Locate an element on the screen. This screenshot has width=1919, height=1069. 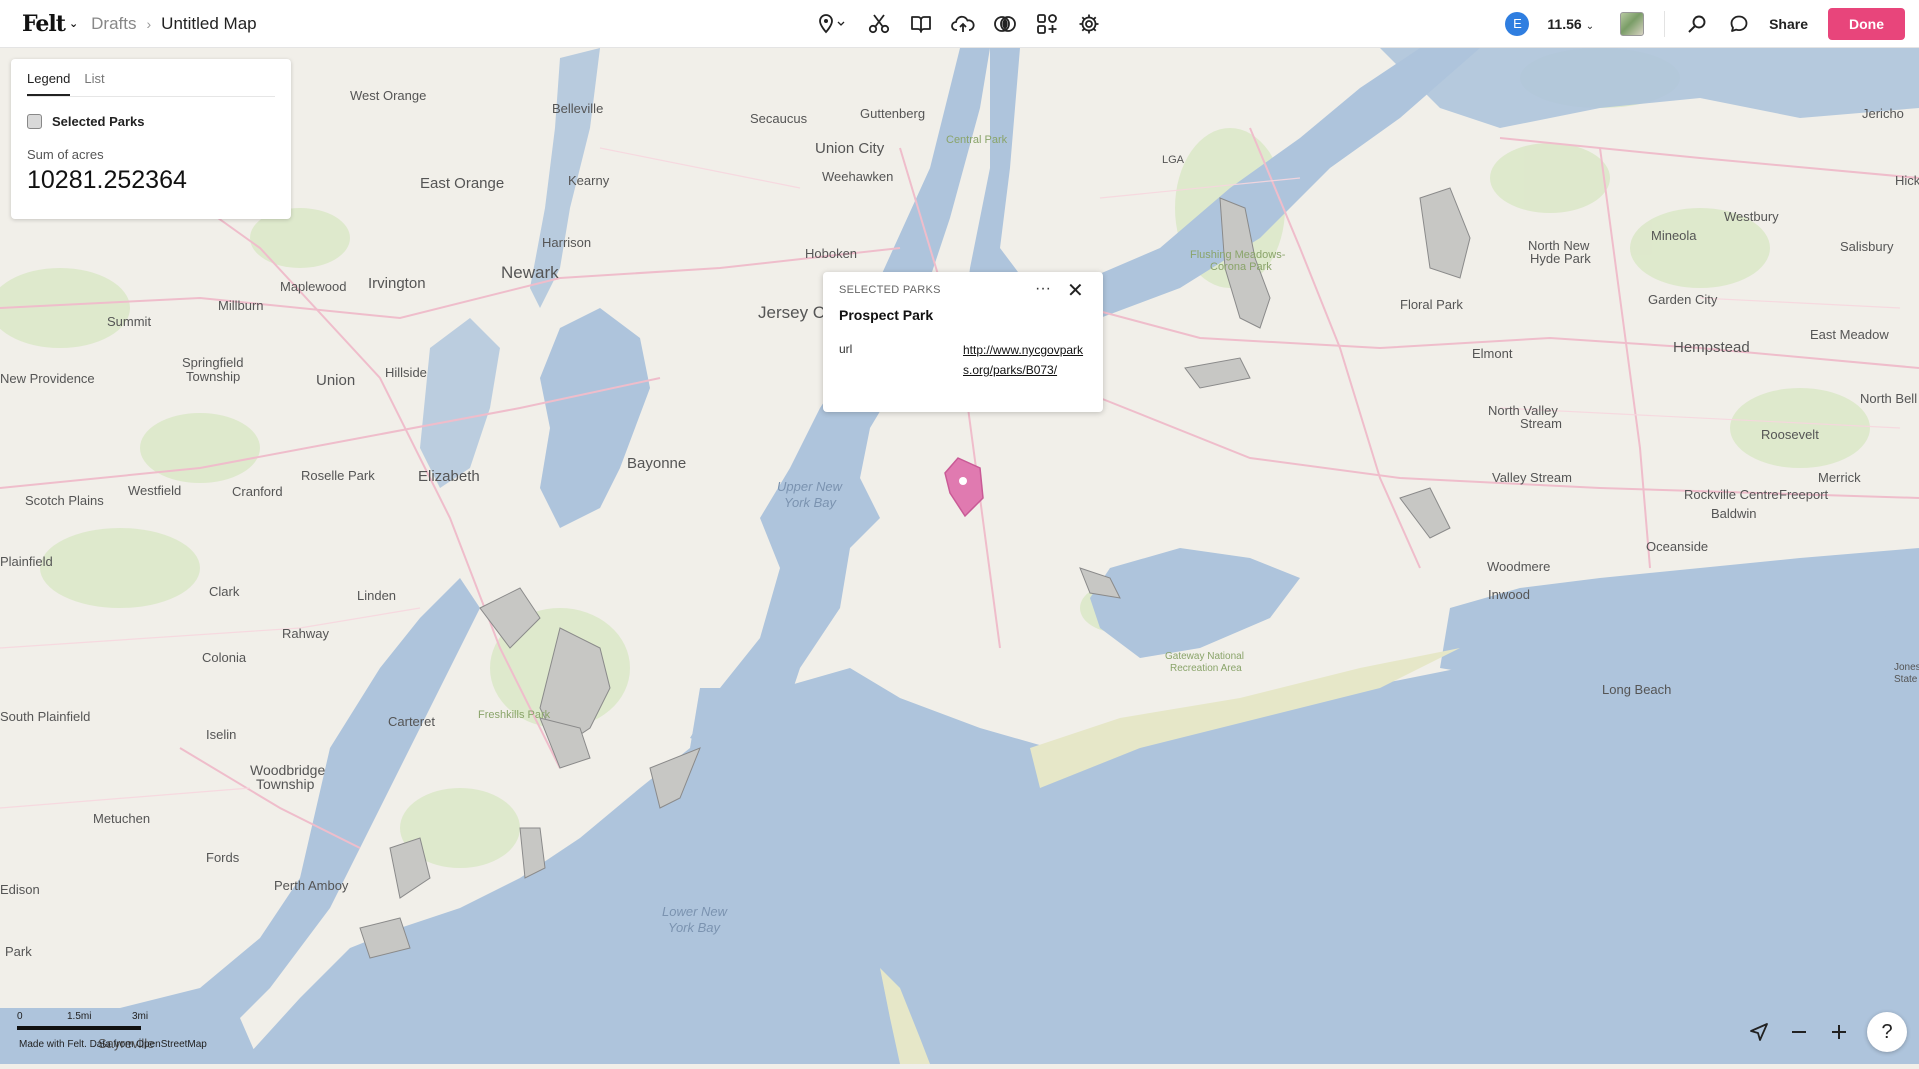
zoom-out-button is located at coordinates (1799, 1032).